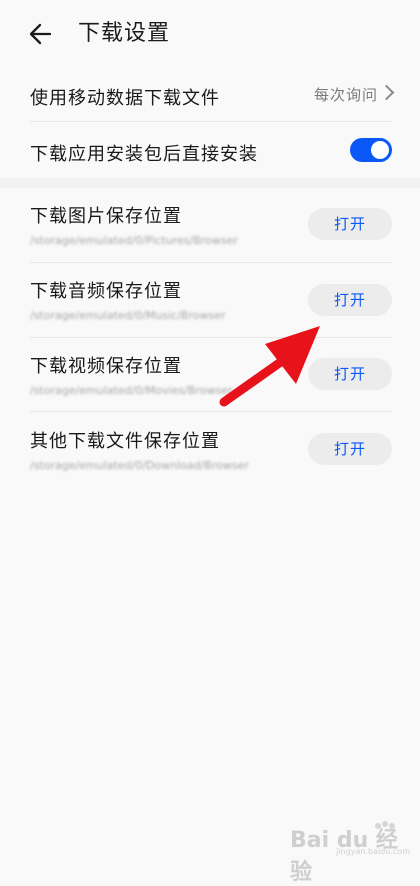  I want to click on arrow-left-icon, so click(40, 34).